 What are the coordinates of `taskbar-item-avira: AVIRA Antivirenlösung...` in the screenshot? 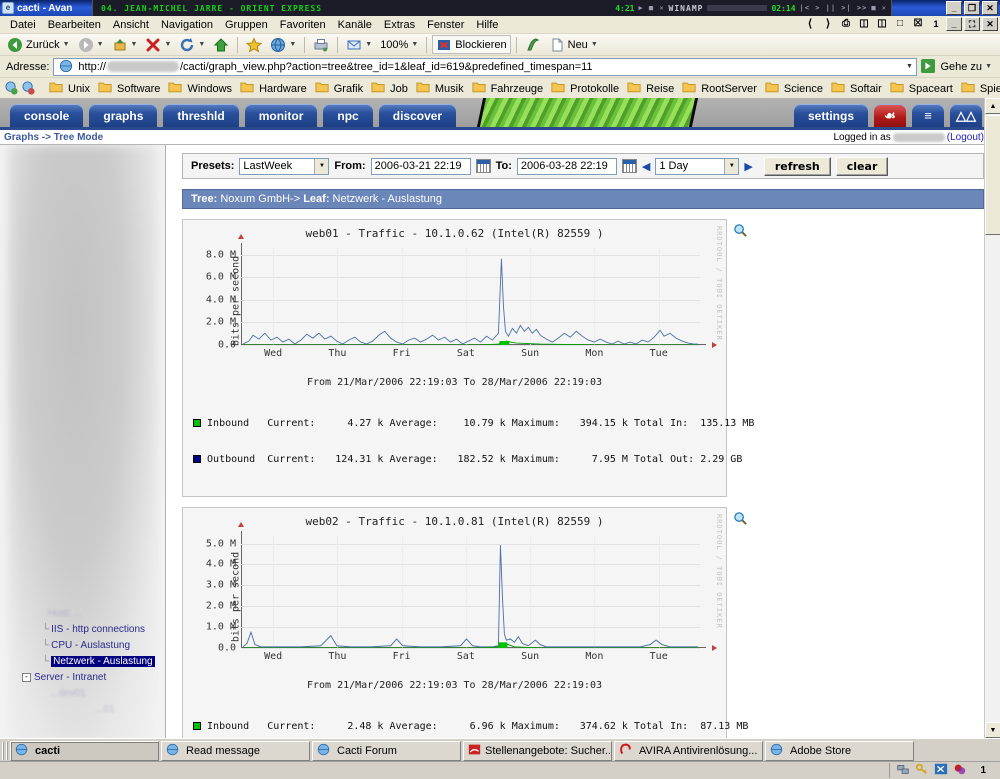 It's located at (688, 751).